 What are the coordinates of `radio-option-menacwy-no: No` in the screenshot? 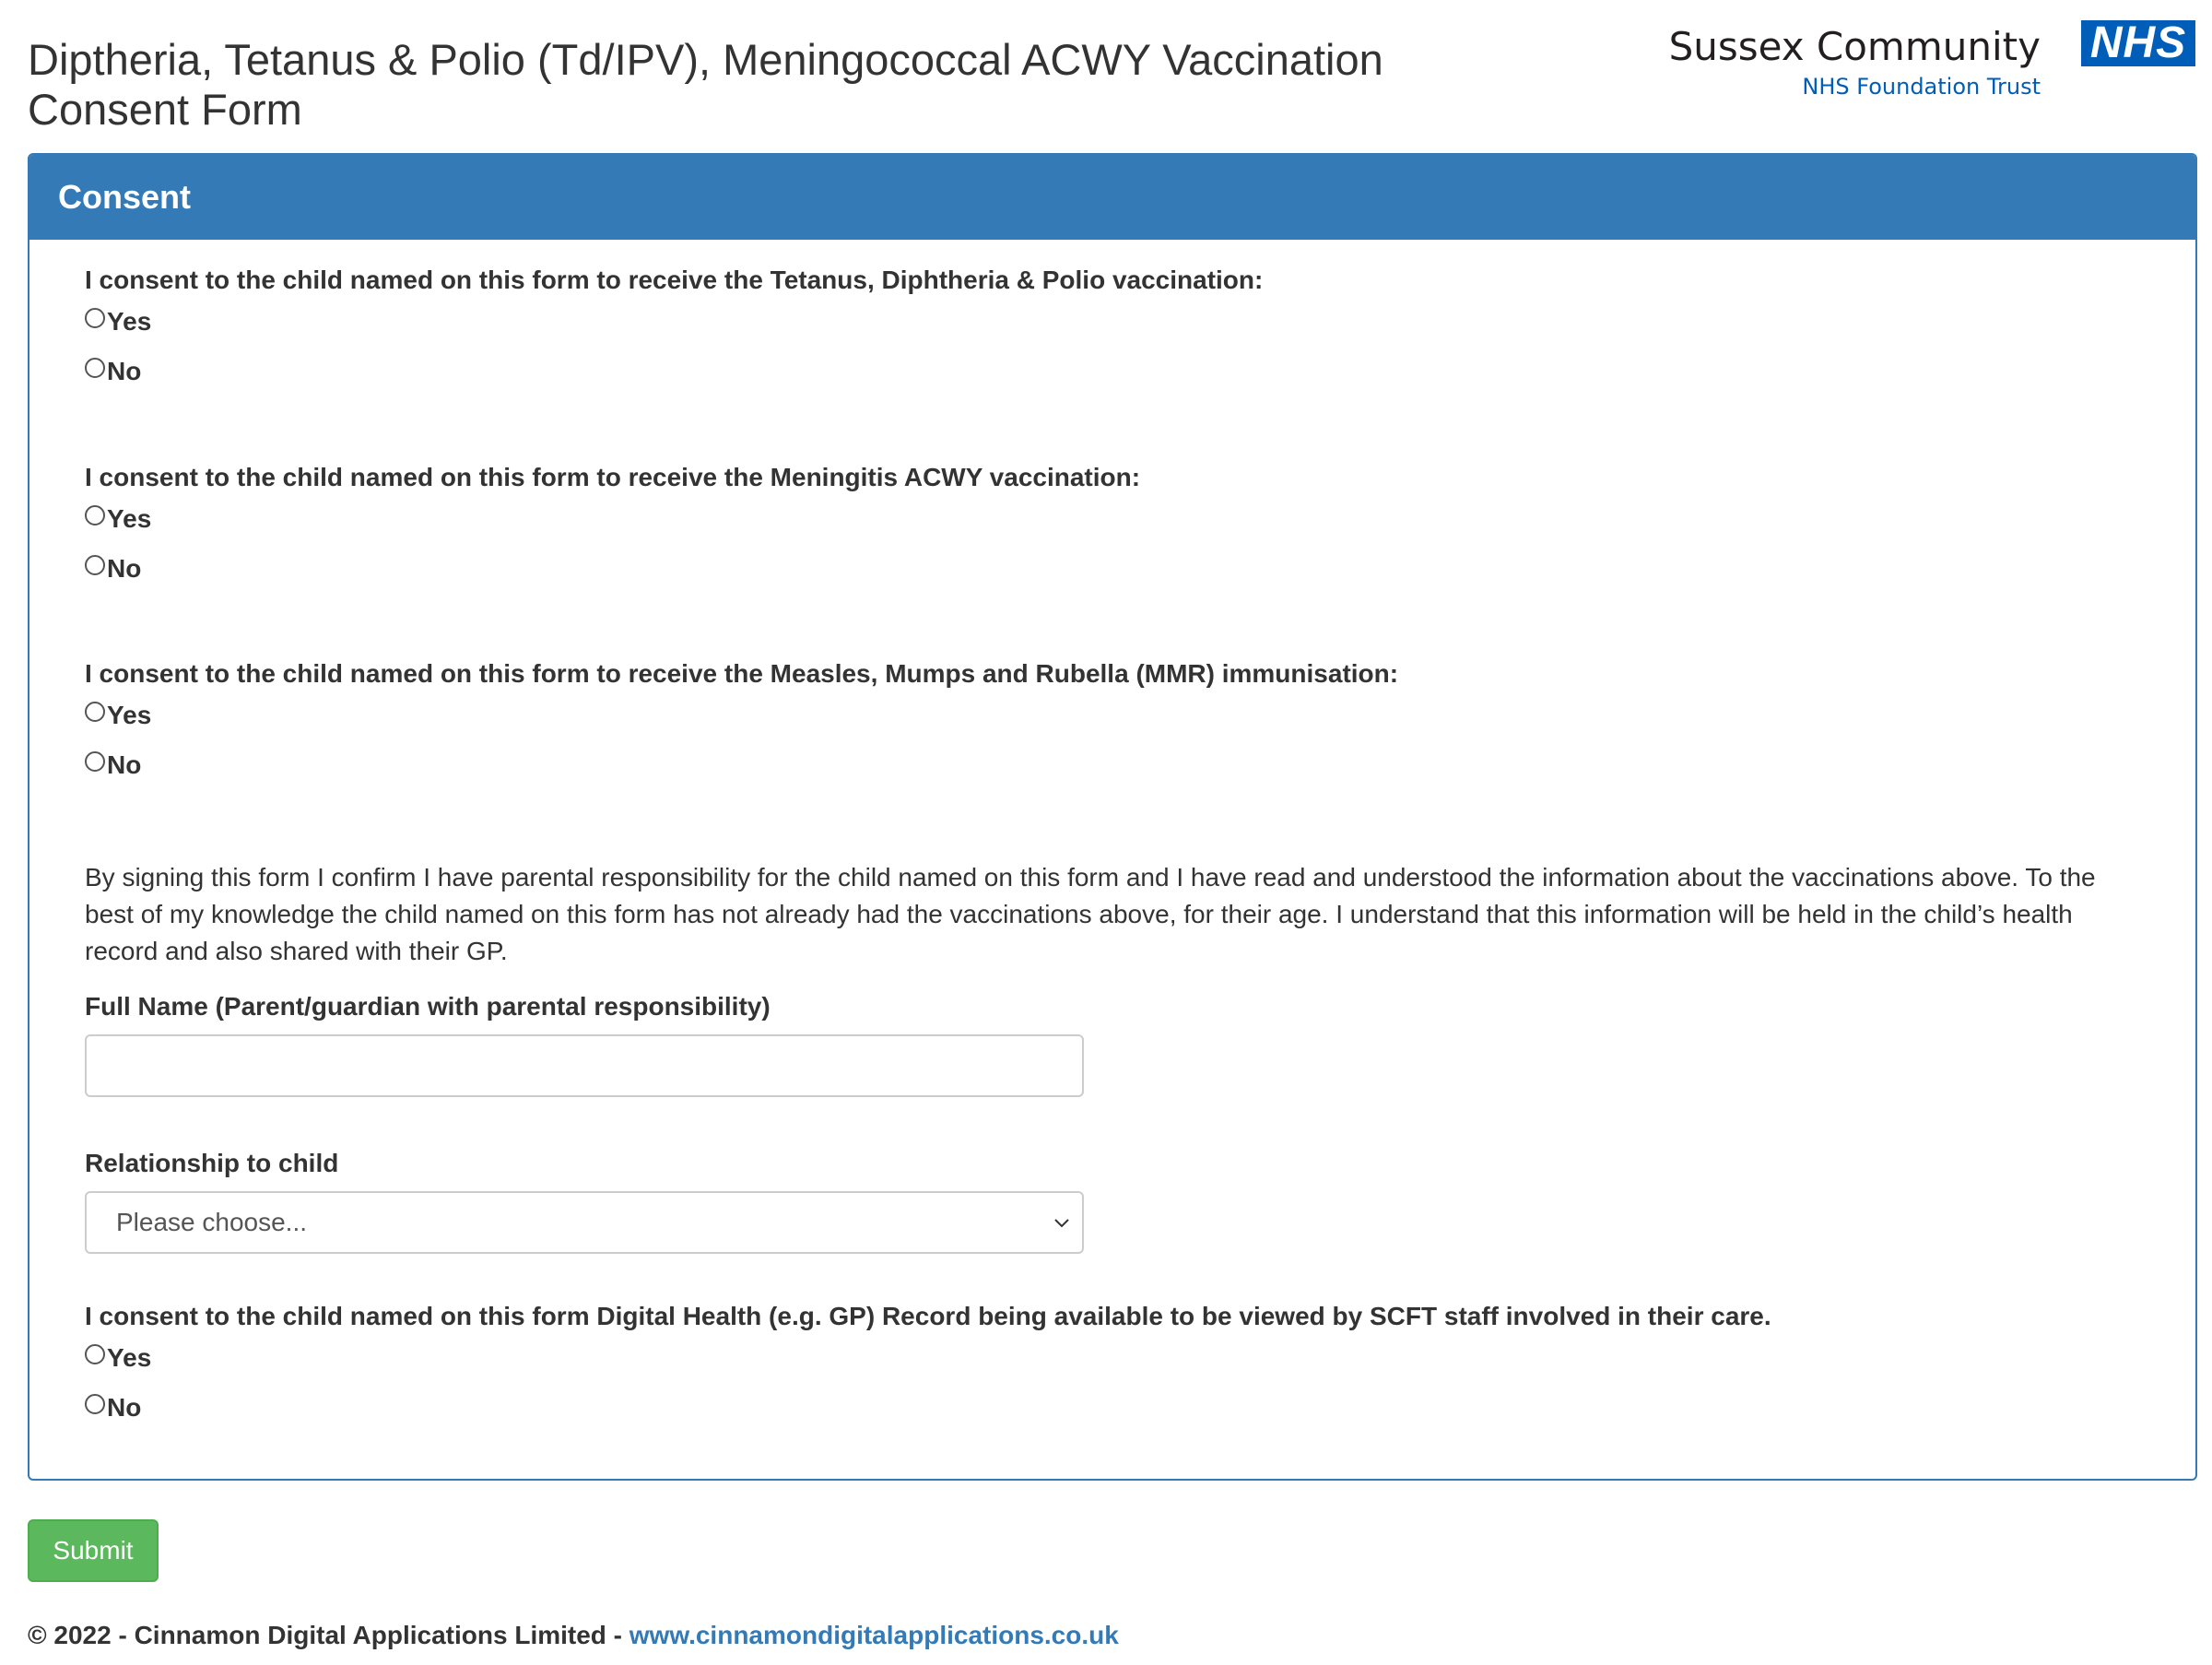 It's located at (1112, 569).